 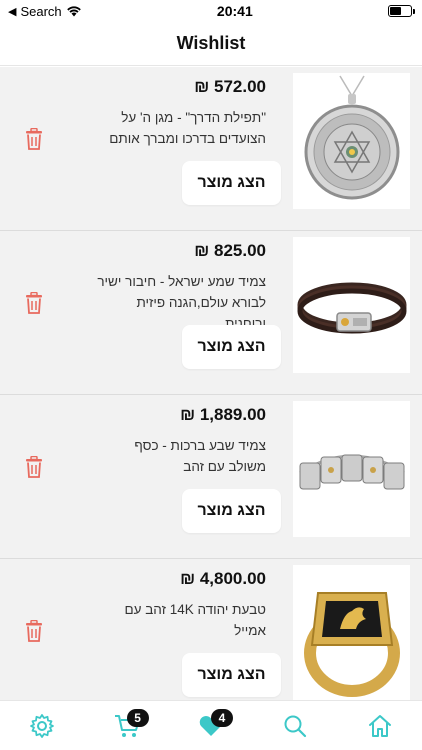 What do you see at coordinates (195, 620) in the screenshot?
I see `item-title: טבעת יהודה 14K זהב עם אמייל` at bounding box center [195, 620].